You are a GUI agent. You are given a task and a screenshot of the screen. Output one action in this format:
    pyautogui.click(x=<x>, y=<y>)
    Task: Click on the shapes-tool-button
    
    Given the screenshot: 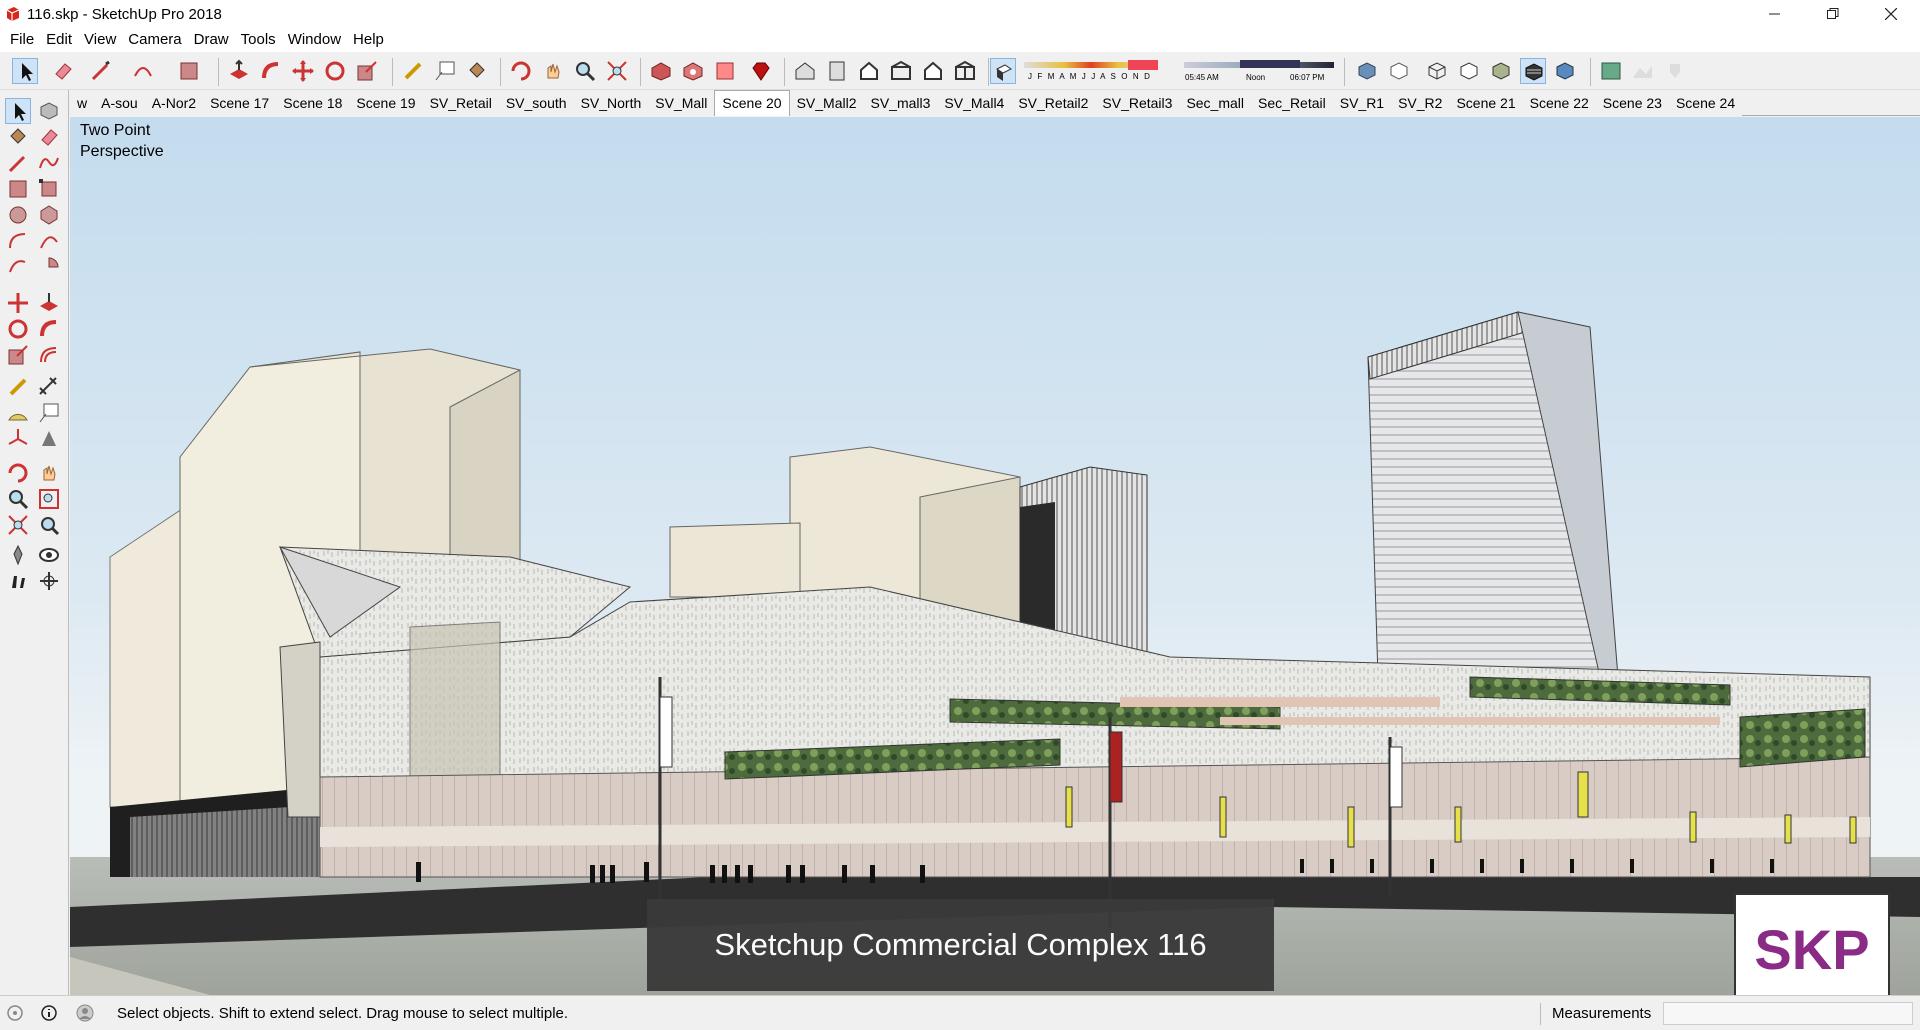 What is the action you would take?
    pyautogui.click(x=189, y=71)
    